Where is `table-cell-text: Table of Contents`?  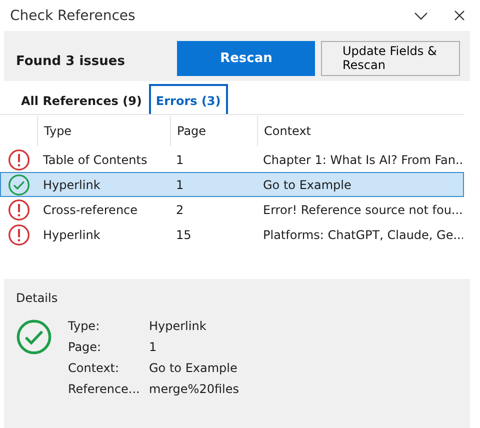 table-cell-text: Table of Contents is located at coordinates (95, 160).